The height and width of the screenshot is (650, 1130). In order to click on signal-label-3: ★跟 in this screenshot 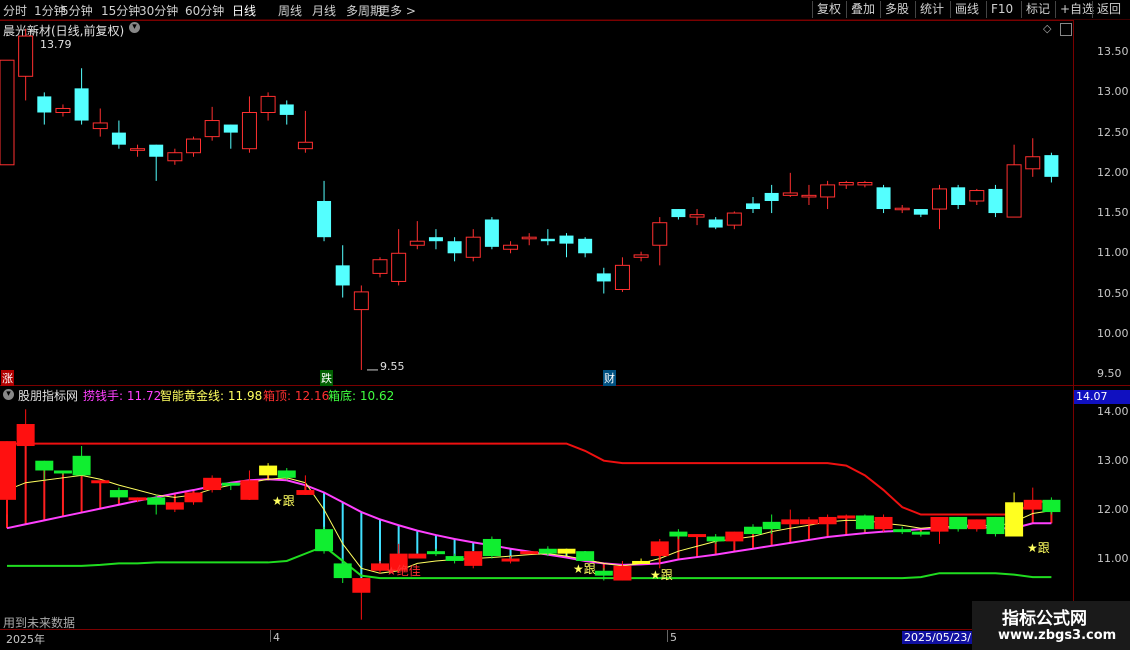, I will do `click(661, 575)`.